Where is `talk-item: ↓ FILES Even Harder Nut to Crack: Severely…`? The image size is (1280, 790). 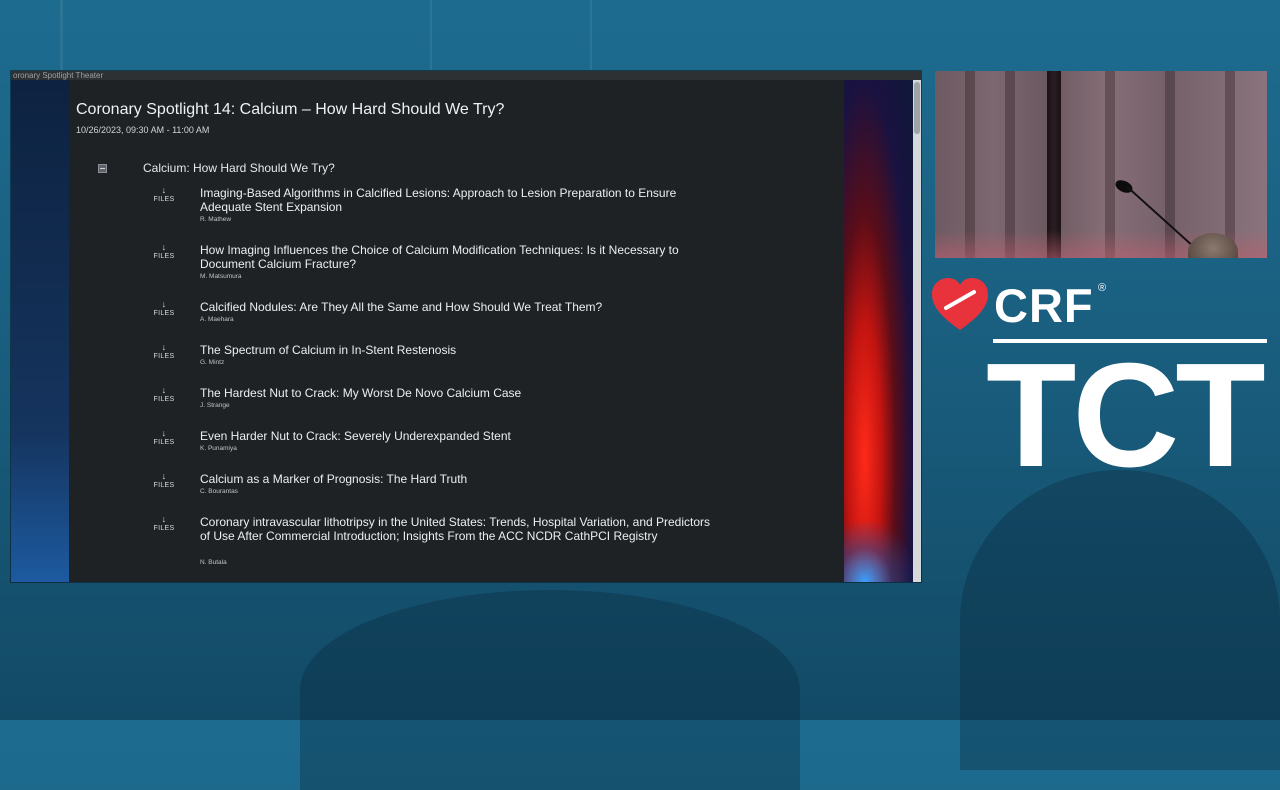
talk-item: ↓ FILES Even Harder Nut to Crack: Severely… is located at coordinates (449, 443).